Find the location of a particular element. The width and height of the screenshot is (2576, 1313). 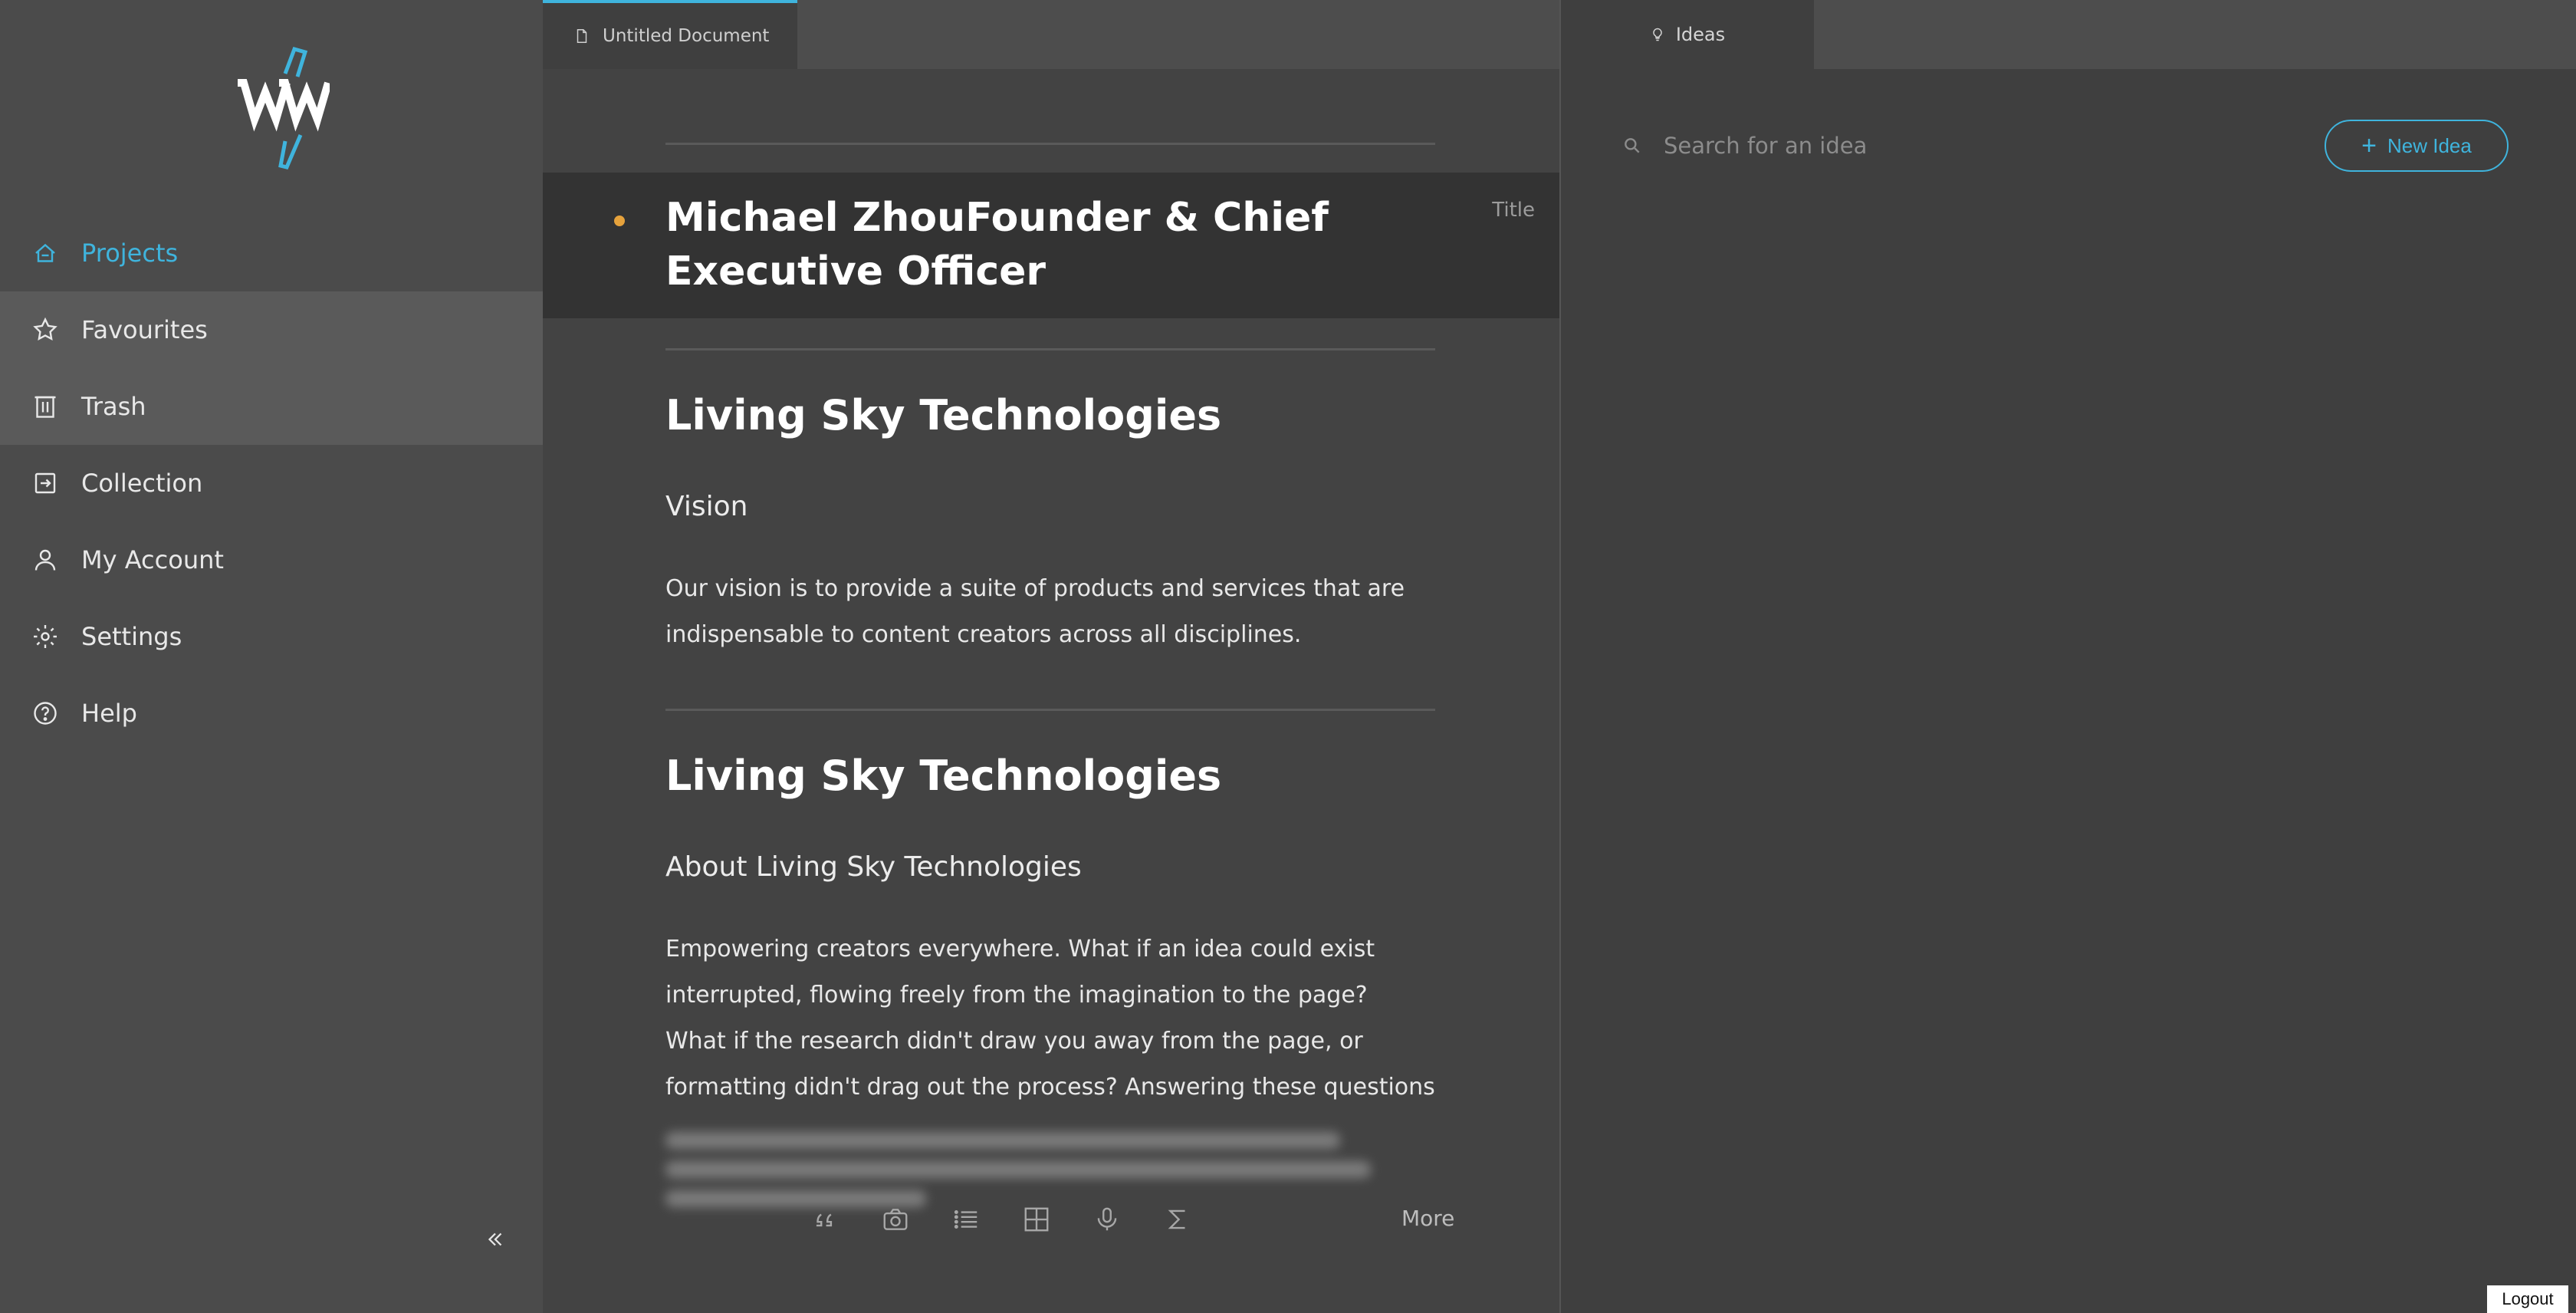

sidebar-item-label: Settings is located at coordinates (131, 636).